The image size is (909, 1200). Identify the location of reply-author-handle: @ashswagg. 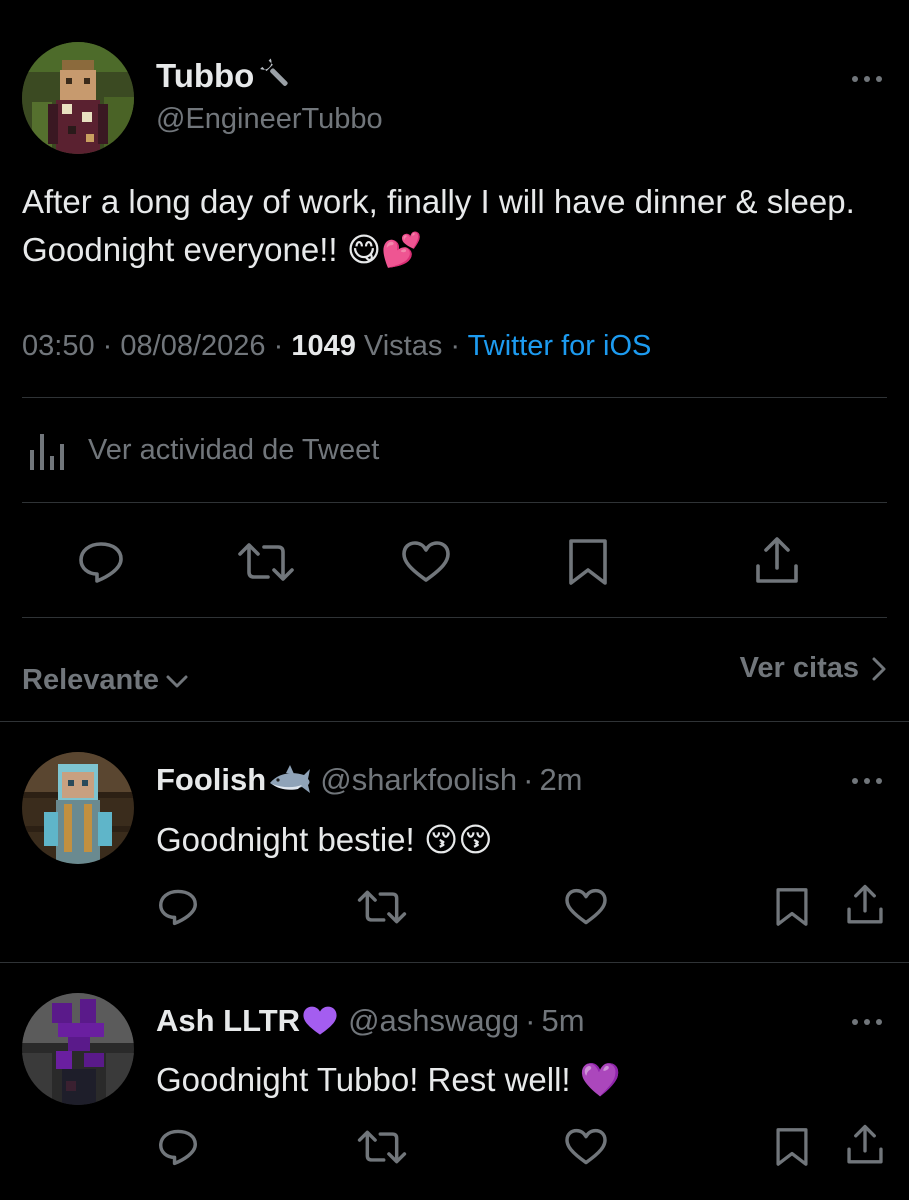
(433, 1021).